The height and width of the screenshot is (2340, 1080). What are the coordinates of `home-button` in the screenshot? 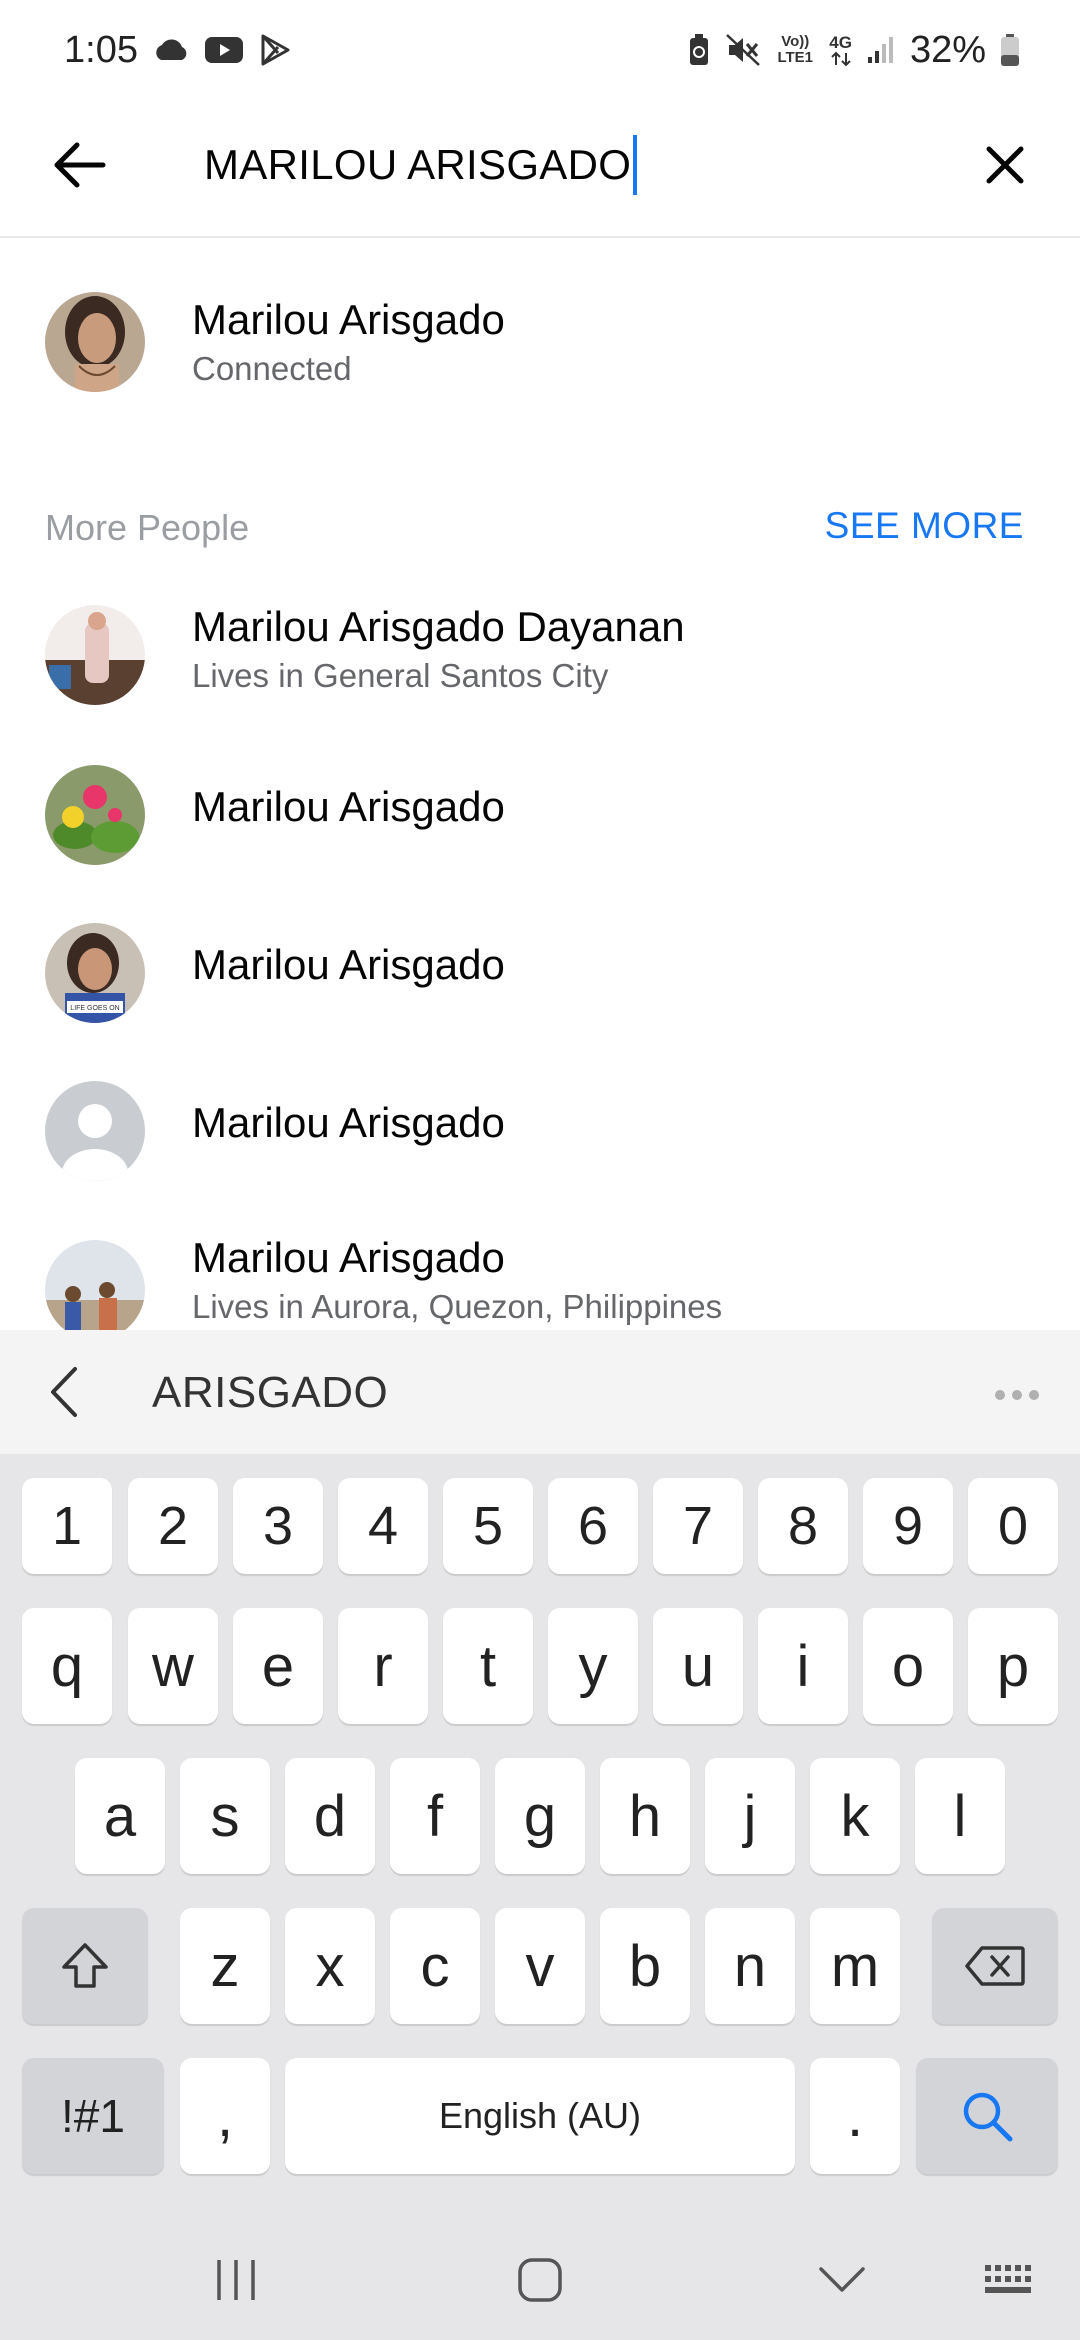 It's located at (540, 2280).